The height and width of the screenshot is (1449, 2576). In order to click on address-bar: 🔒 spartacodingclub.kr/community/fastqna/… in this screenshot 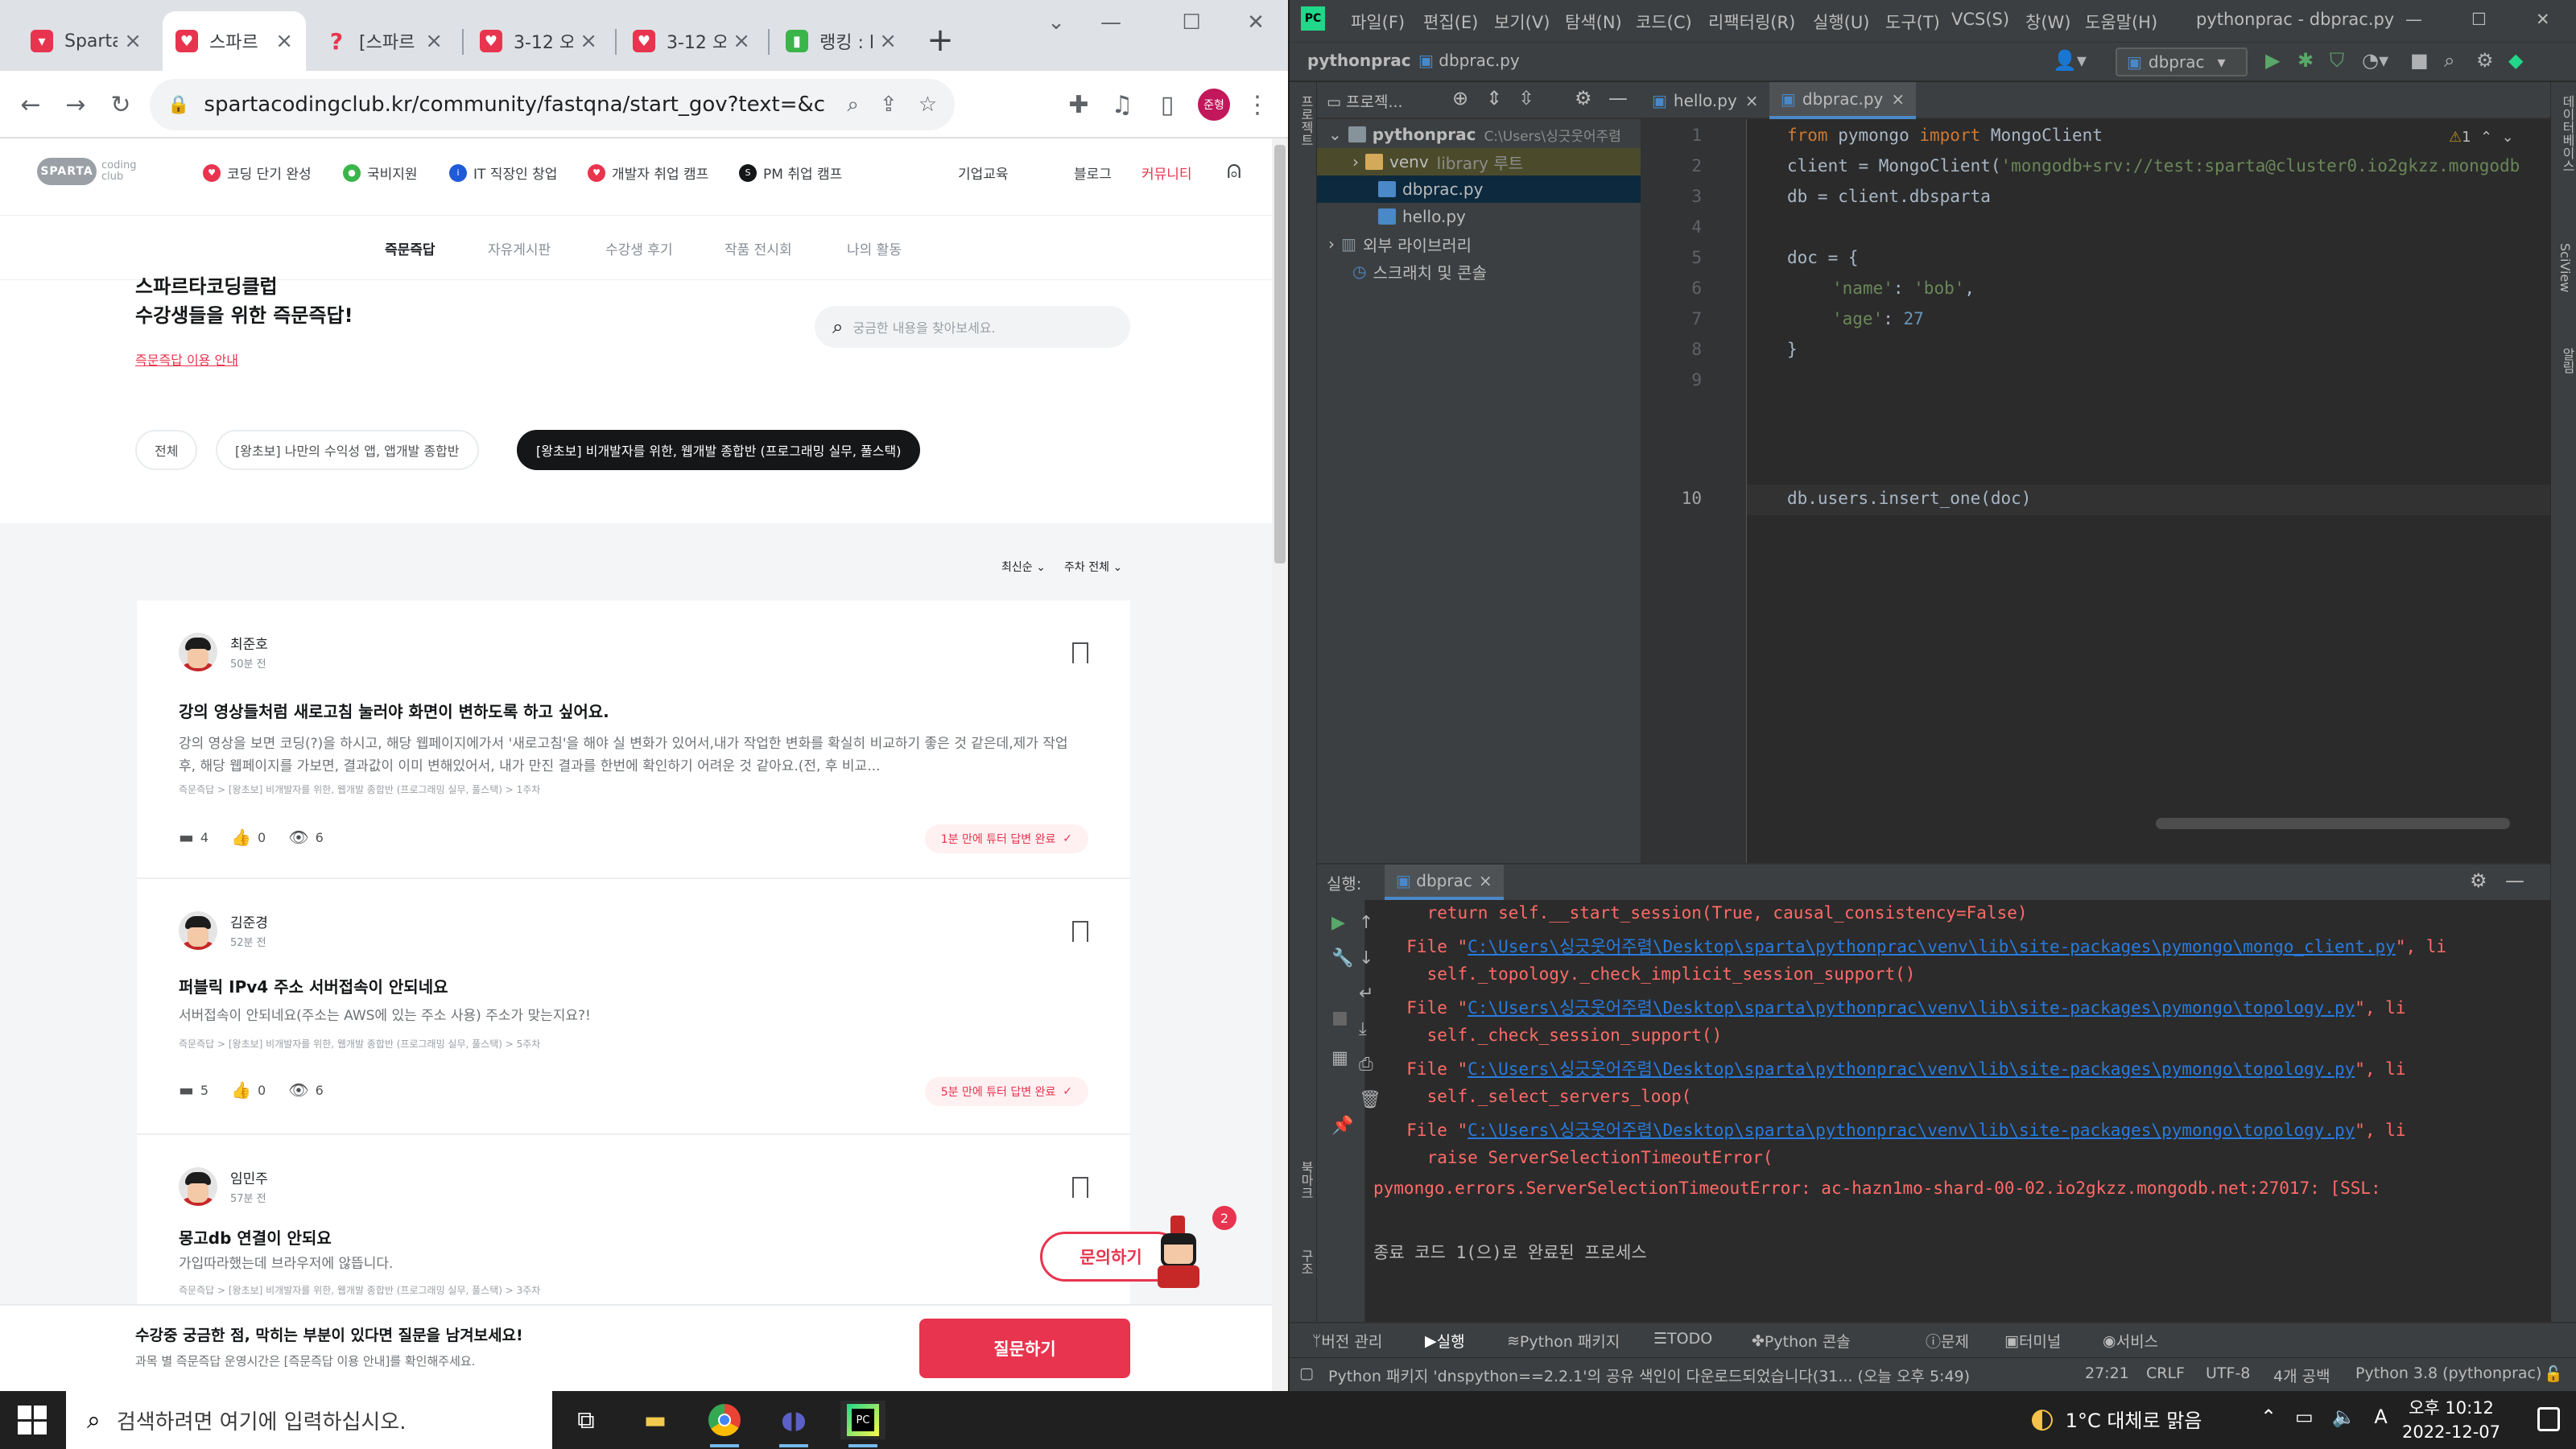, I will do `click(552, 104)`.